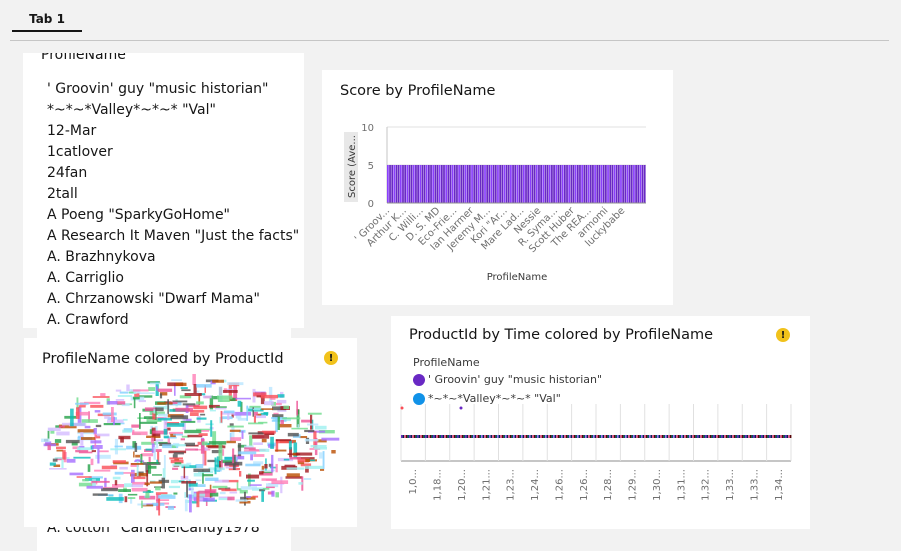 Image resolution: width=901 pixels, height=551 pixels. Describe the element at coordinates (175, 194) in the screenshot. I see `list-item: 2tall` at that location.